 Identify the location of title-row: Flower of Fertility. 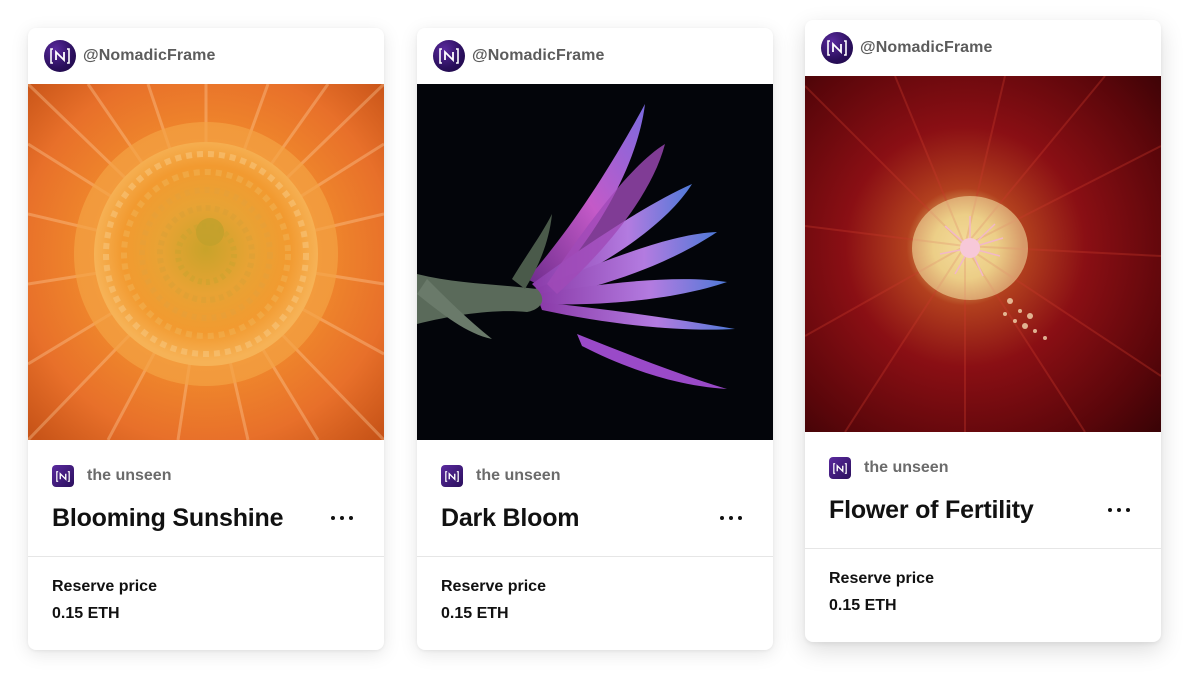
(983, 510).